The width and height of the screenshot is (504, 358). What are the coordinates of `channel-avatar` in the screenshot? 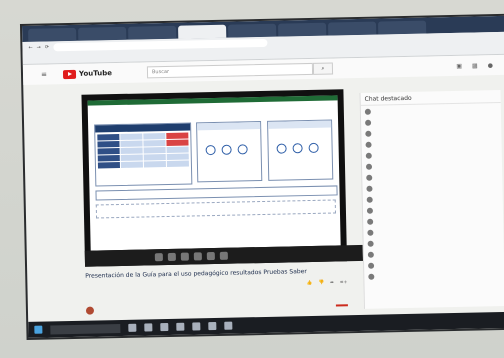 It's located at (90, 310).